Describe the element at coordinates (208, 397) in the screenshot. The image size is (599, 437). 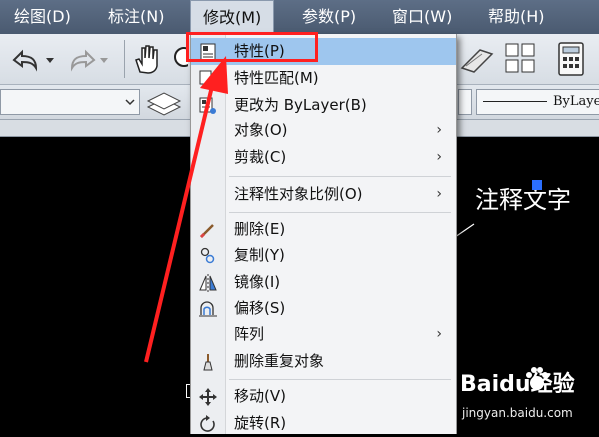
I see `move-icon` at that location.